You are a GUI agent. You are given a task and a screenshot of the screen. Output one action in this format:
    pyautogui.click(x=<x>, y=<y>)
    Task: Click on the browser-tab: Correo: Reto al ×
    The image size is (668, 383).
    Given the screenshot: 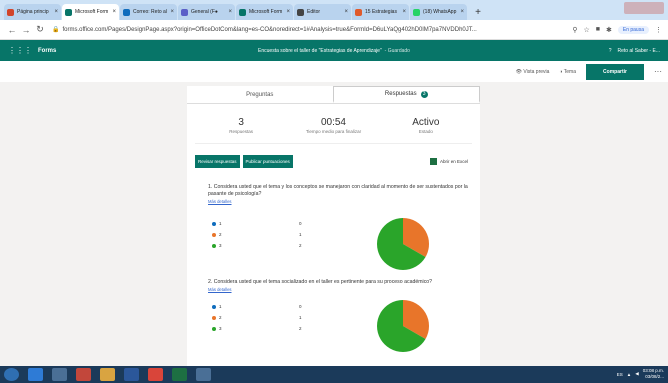 What is the action you would take?
    pyautogui.click(x=148, y=12)
    